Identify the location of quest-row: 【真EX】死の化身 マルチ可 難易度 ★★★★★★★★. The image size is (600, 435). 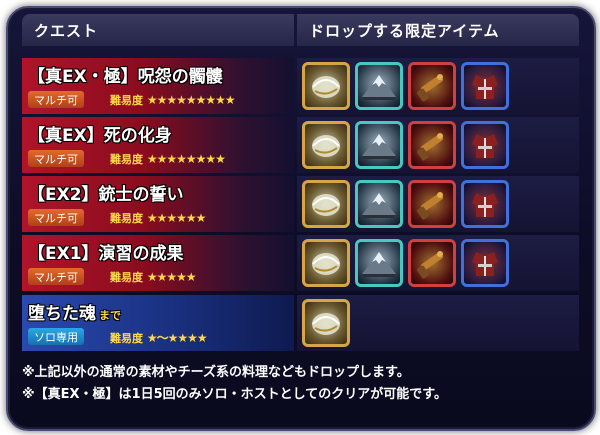
(300, 145).